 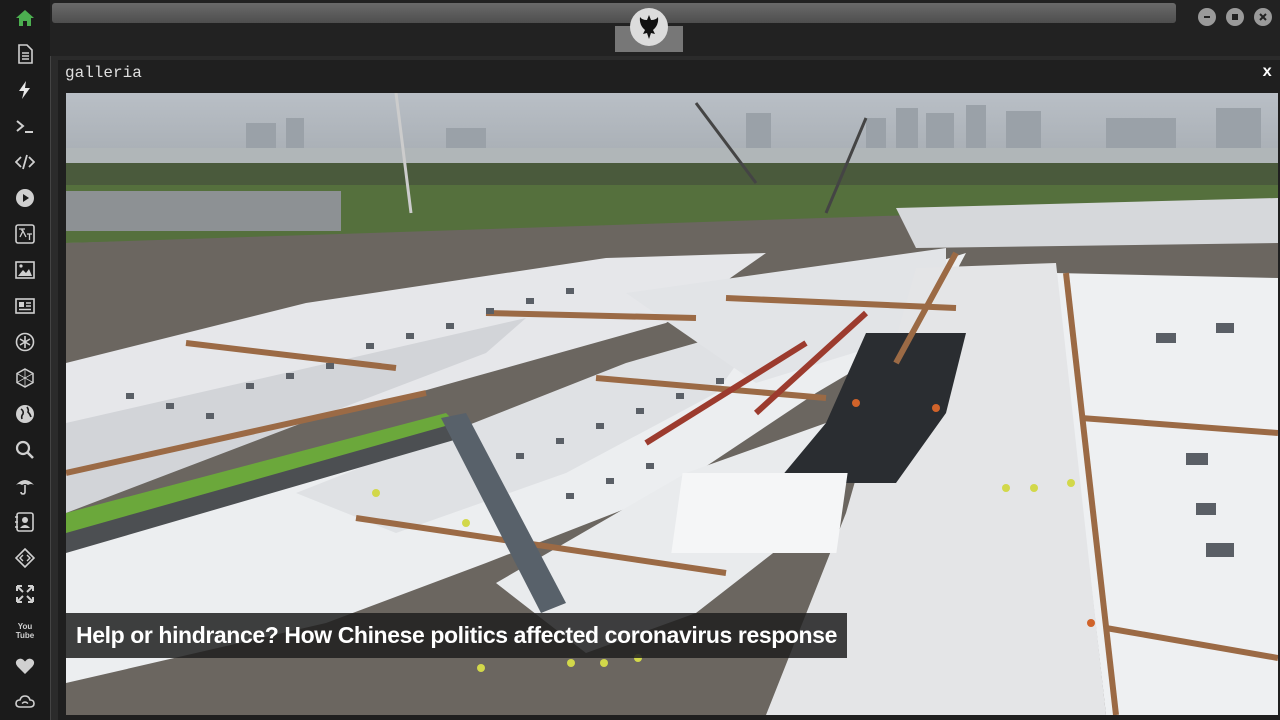 What do you see at coordinates (25, 702) in the screenshot?
I see `cloud-icon` at bounding box center [25, 702].